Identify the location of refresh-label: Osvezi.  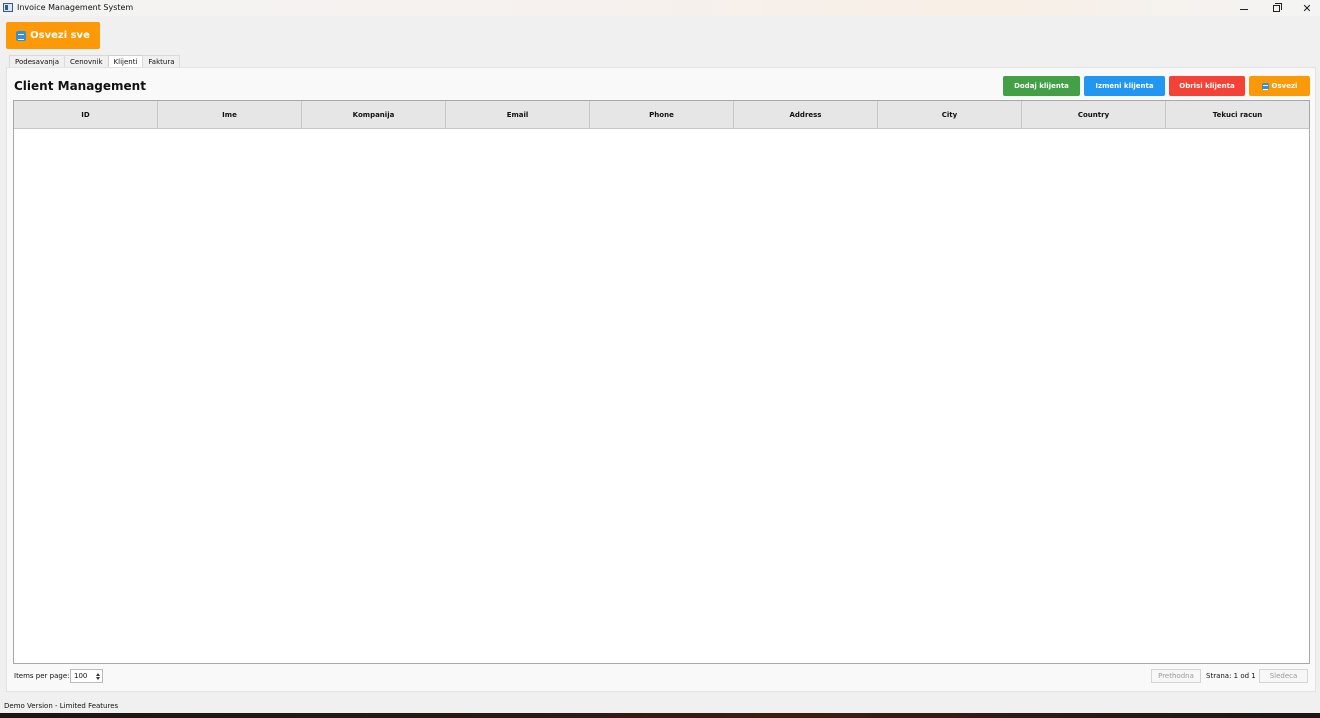
(1284, 86).